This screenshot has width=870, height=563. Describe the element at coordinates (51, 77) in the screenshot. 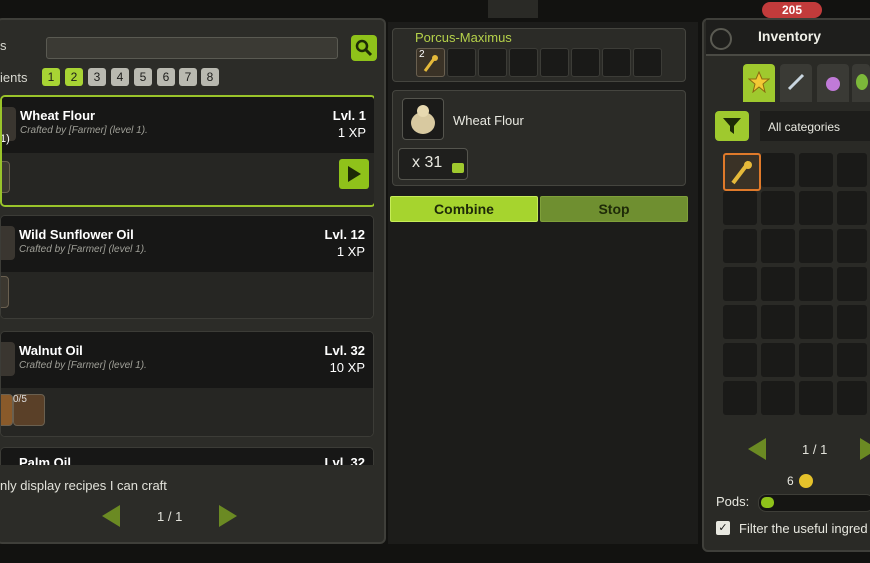

I see `level-button-1: 1` at that location.